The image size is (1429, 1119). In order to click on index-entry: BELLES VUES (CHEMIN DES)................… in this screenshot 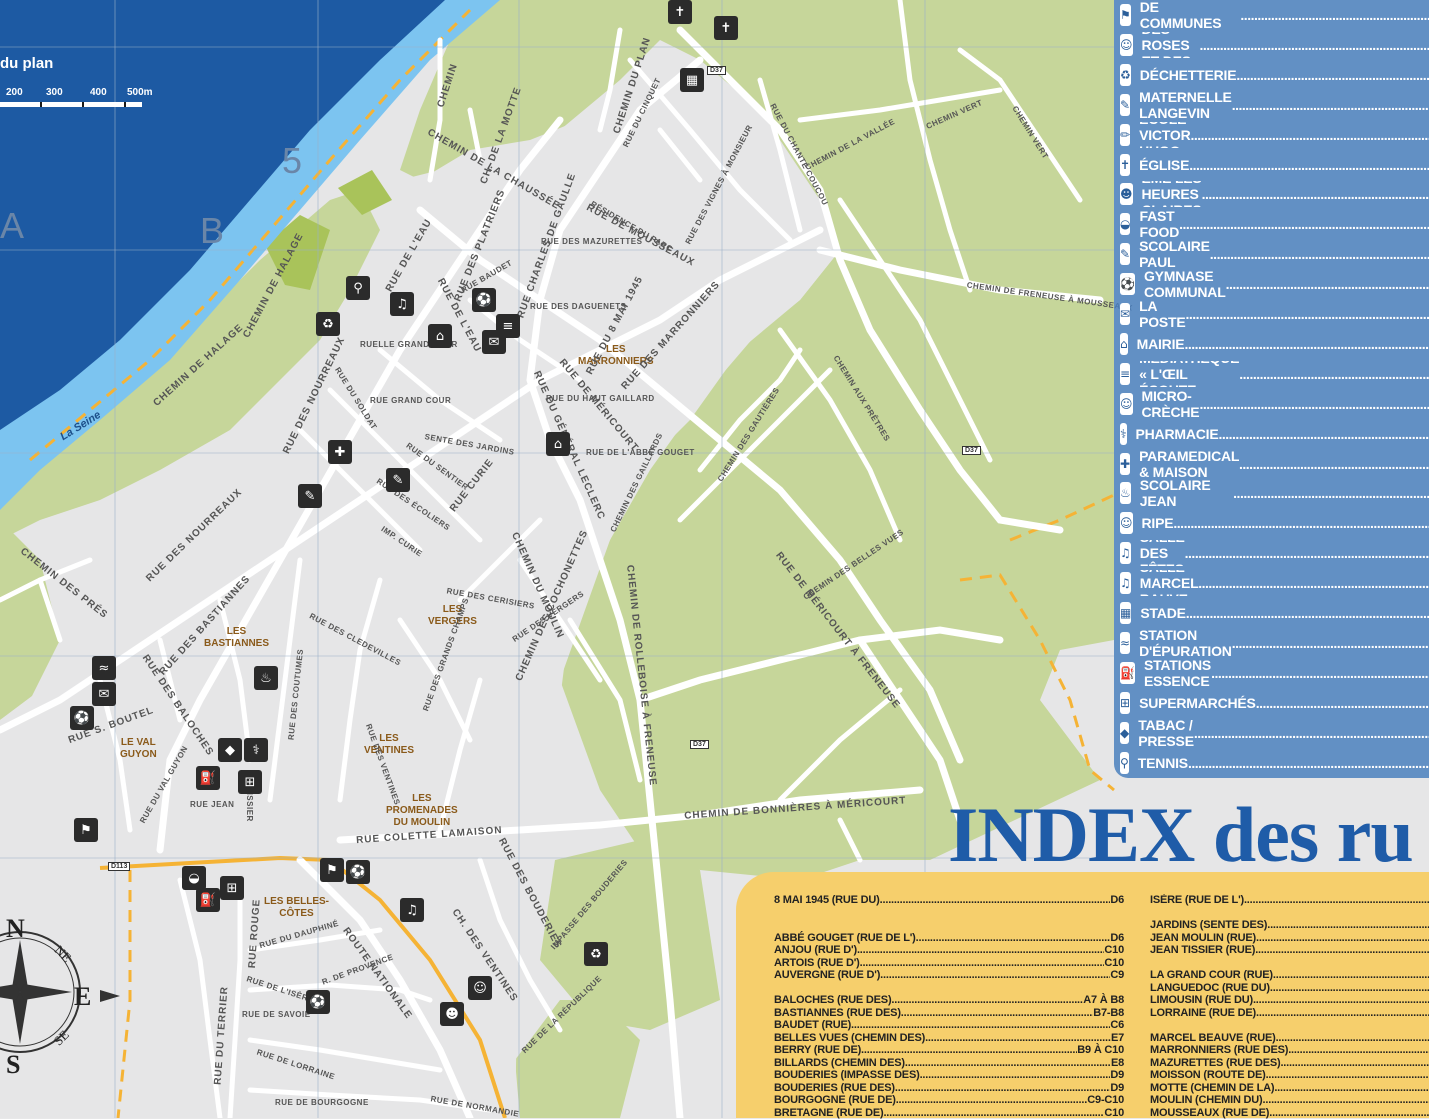, I will do `click(949, 1038)`.